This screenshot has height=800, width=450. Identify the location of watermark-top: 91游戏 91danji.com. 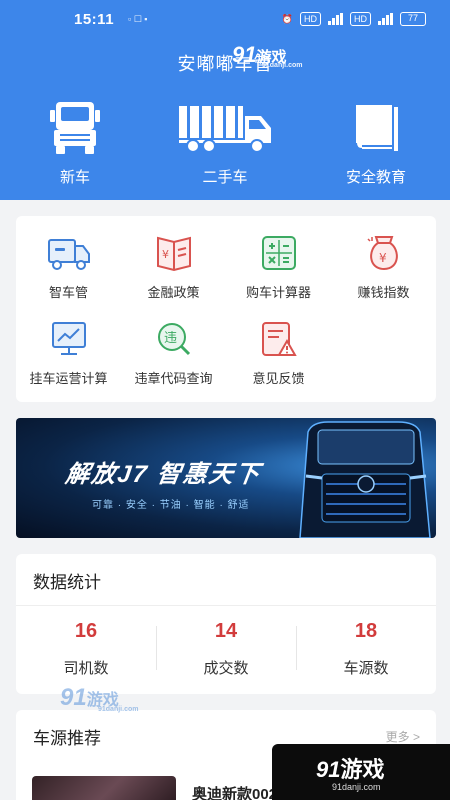
(267, 55).